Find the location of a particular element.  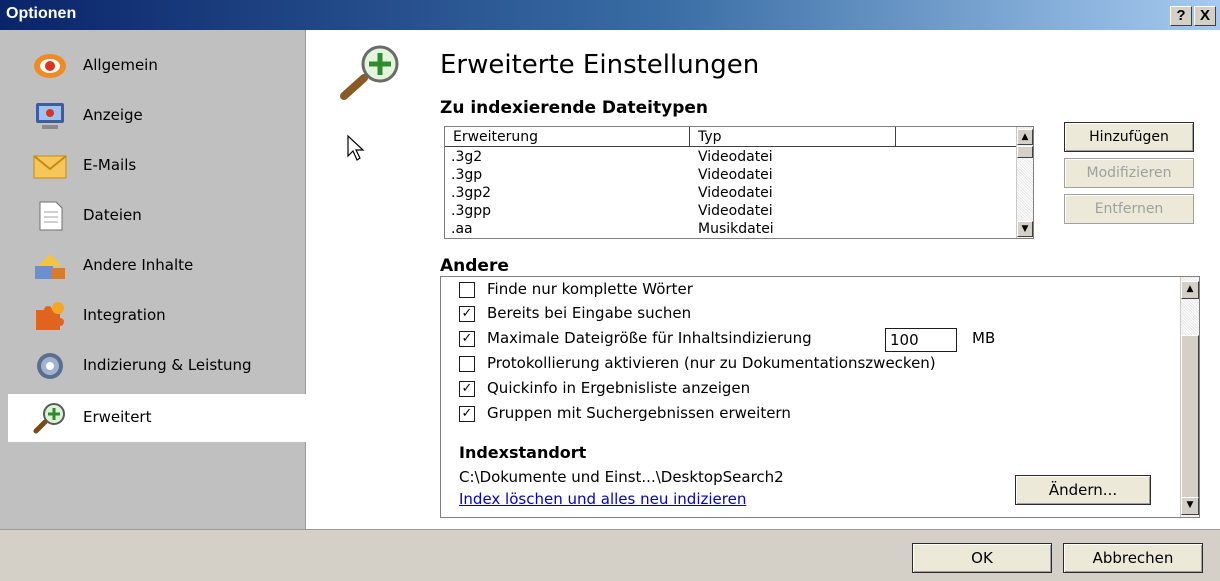

sidebar-item-integration: Integration is located at coordinates (153, 316).